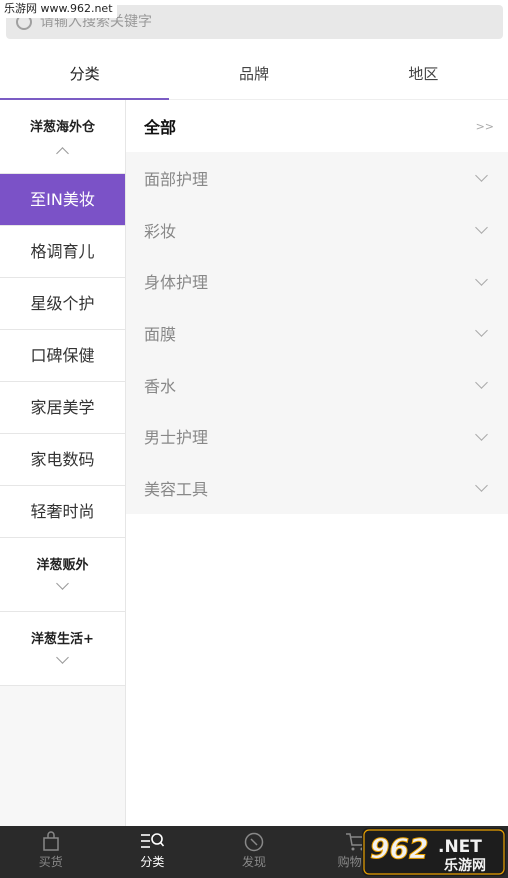 The height and width of the screenshot is (878, 508). I want to click on logo-name: 乐游网, so click(465, 865).